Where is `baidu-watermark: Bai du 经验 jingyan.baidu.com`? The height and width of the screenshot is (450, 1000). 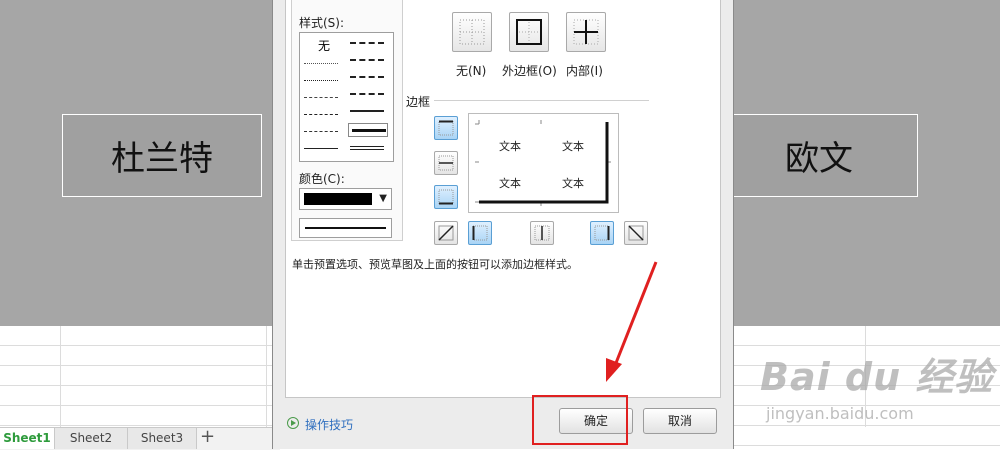 baidu-watermark: Bai du 经验 jingyan.baidu.com is located at coordinates (877, 384).